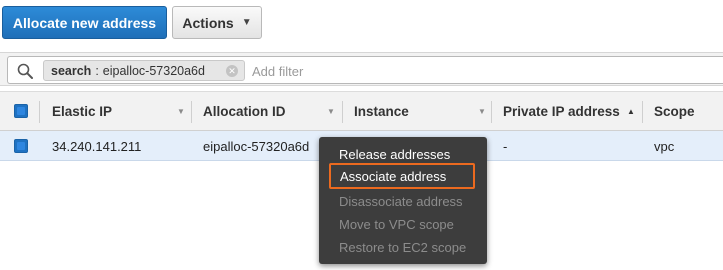  I want to click on column-header-allocation-id: Allocation ID ▼, so click(273, 111).